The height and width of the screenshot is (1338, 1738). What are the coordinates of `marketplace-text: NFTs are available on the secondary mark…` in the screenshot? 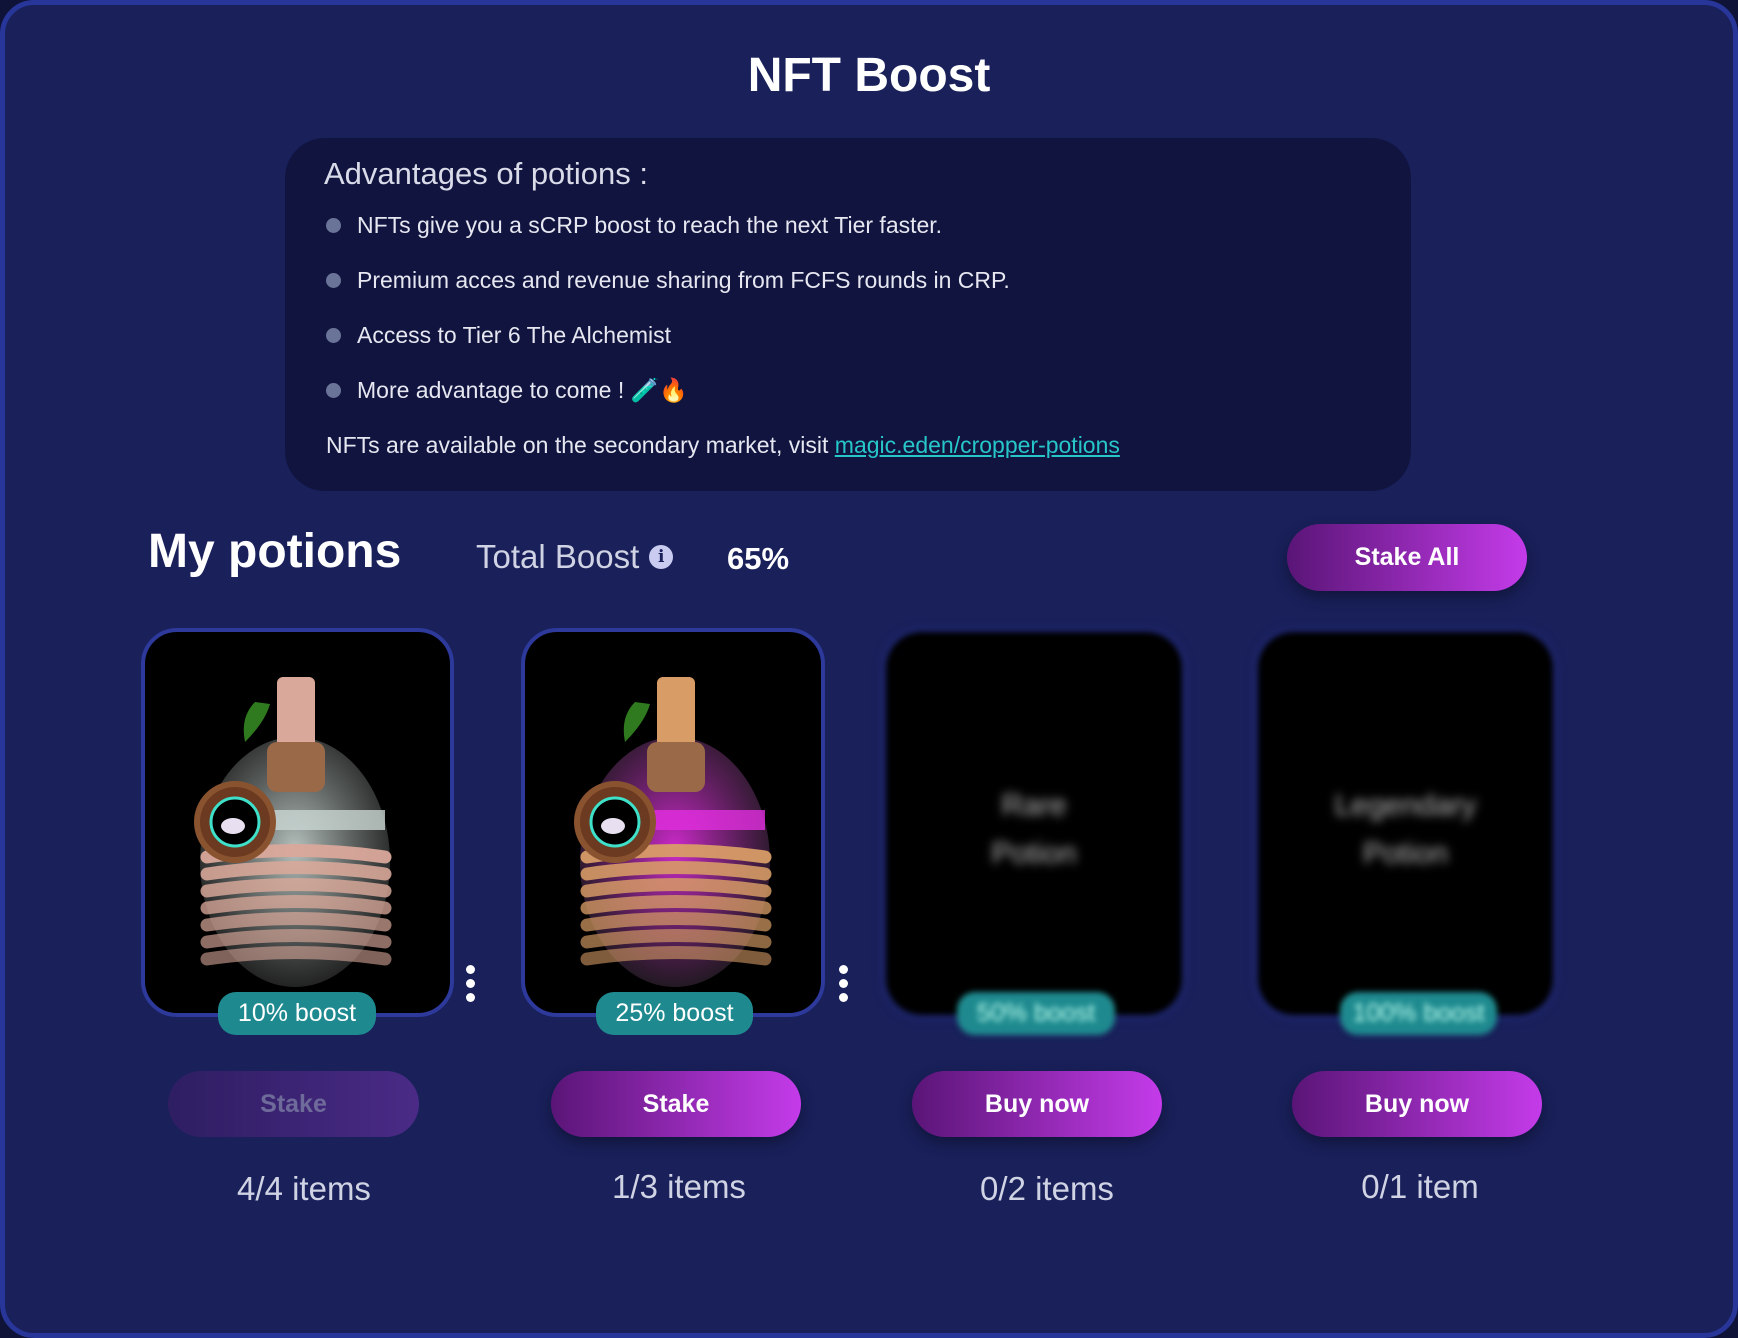 It's located at (580, 445).